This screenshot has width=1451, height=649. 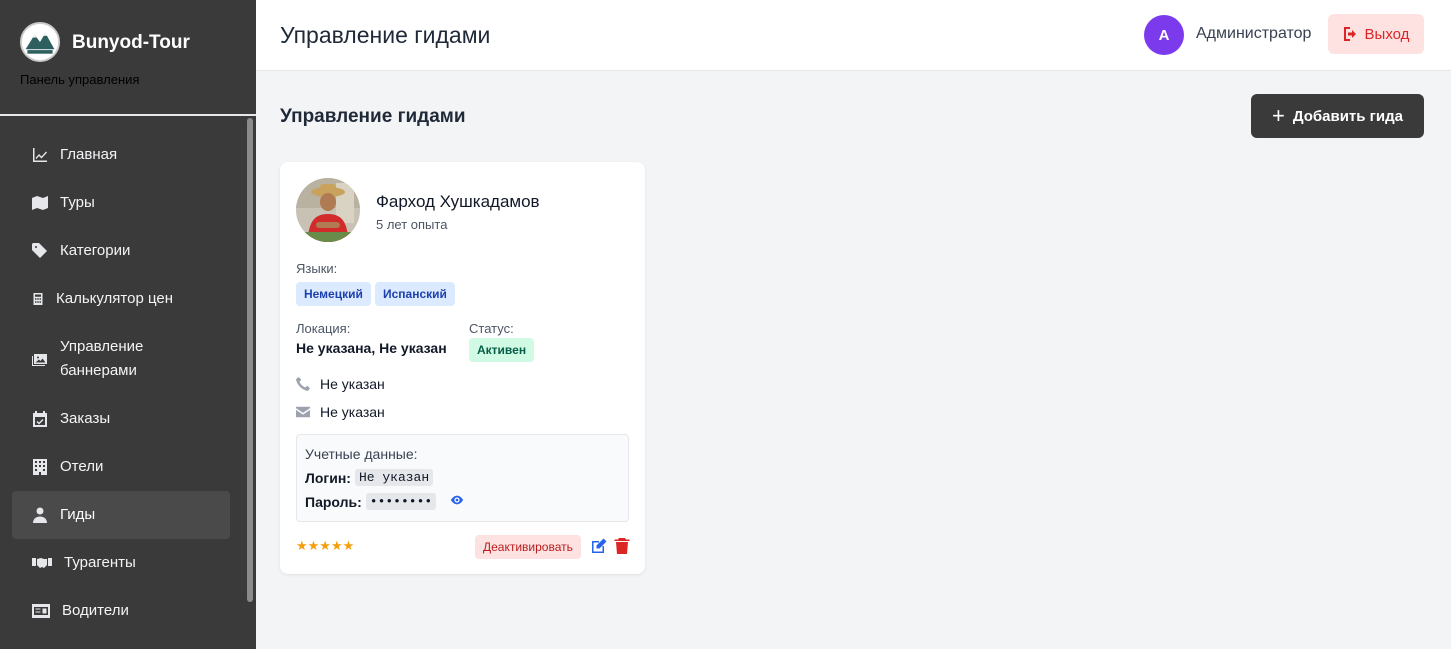 What do you see at coordinates (40, 155) in the screenshot?
I see `chart-line-icon` at bounding box center [40, 155].